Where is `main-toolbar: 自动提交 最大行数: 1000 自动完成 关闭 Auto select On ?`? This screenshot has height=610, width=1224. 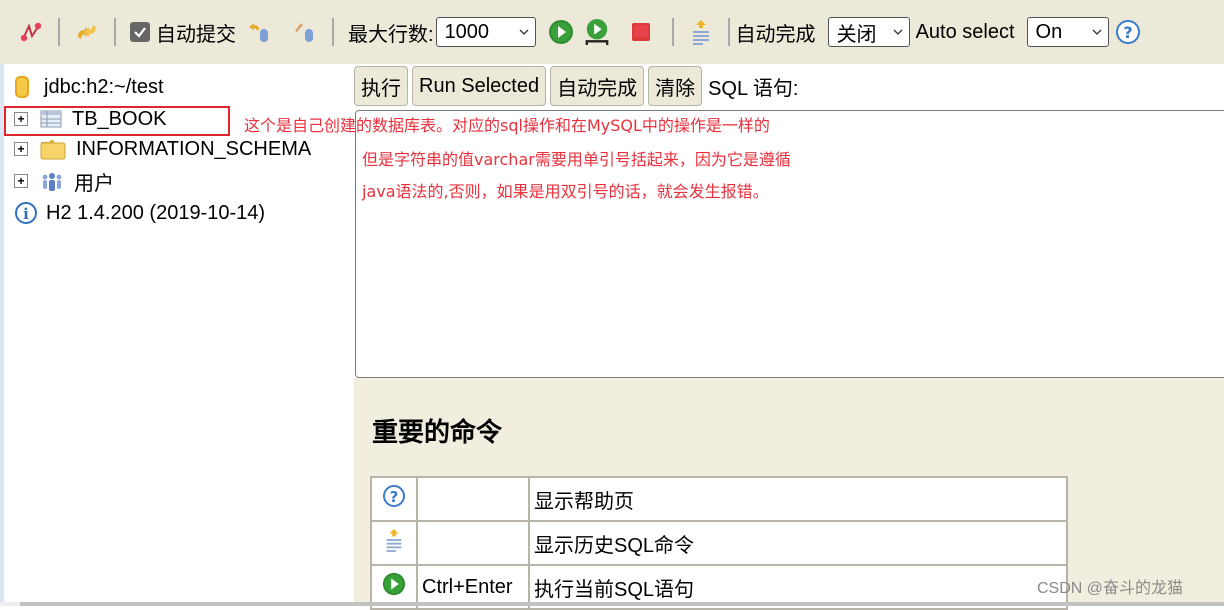
main-toolbar: 自动提交 最大行数: 1000 自动完成 关闭 Auto select On ? is located at coordinates (612, 32).